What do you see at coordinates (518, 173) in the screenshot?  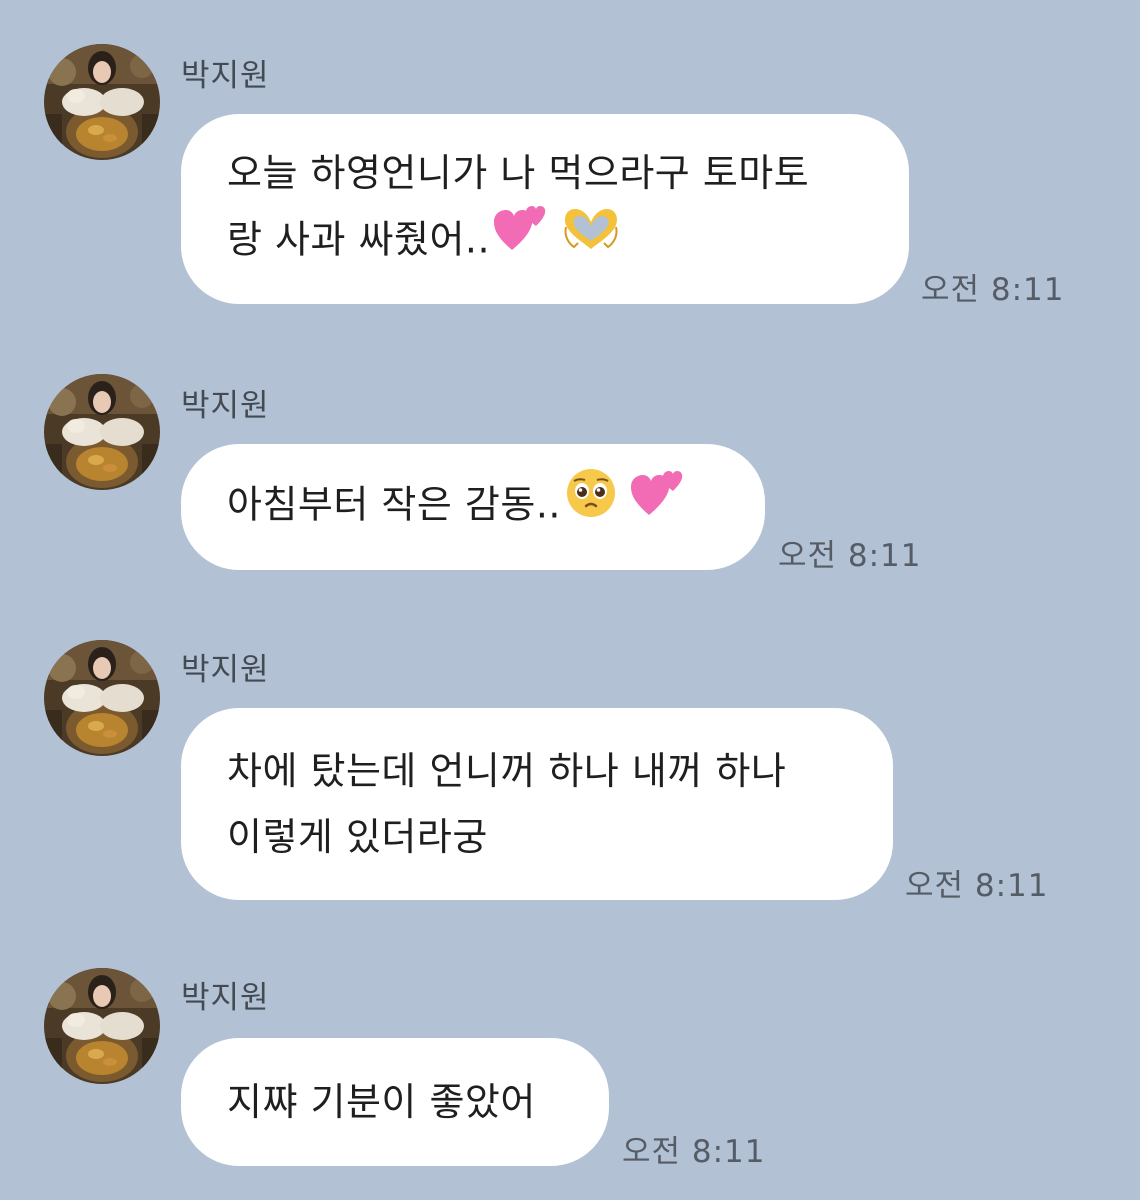 I see `message-line: 오늘 하영언니가 나 먹으라구 토마토` at bounding box center [518, 173].